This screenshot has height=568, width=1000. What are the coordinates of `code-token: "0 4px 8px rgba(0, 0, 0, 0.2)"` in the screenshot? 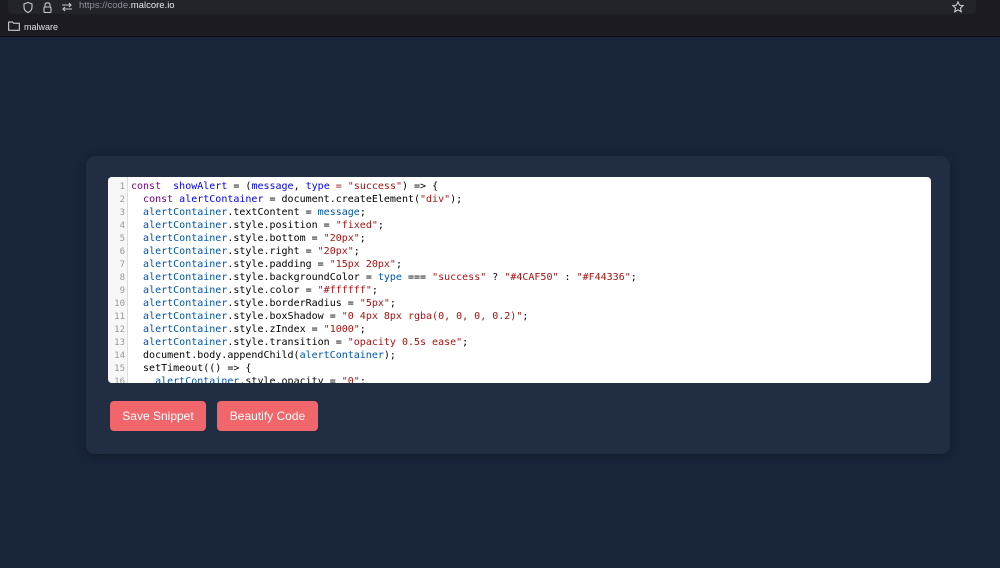 It's located at (432, 316).